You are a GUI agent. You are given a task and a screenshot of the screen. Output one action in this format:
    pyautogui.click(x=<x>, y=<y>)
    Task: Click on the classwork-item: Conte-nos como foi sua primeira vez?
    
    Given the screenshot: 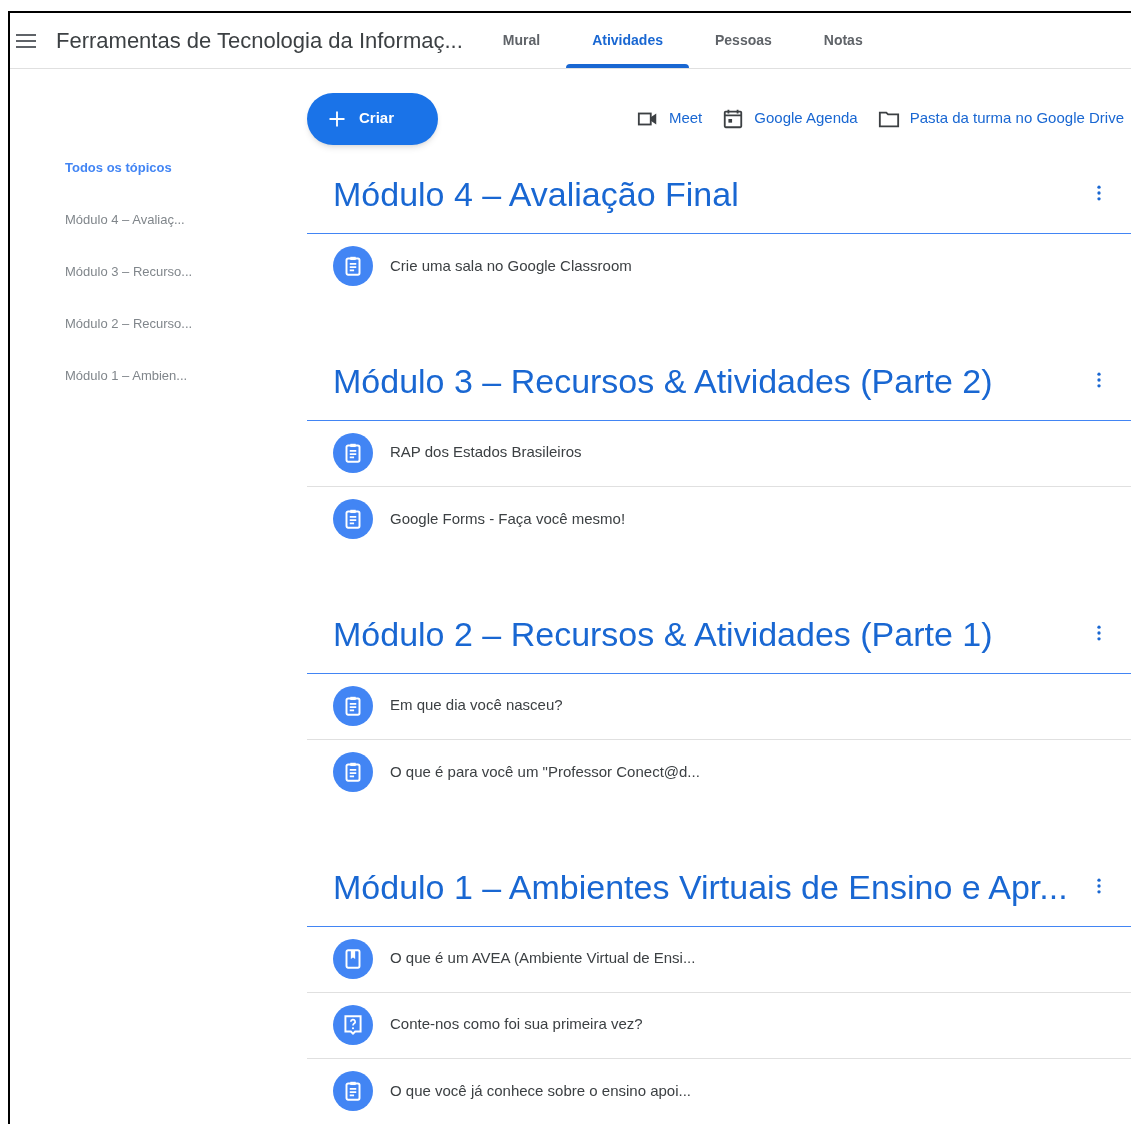 What is the action you would take?
    pyautogui.click(x=719, y=1026)
    